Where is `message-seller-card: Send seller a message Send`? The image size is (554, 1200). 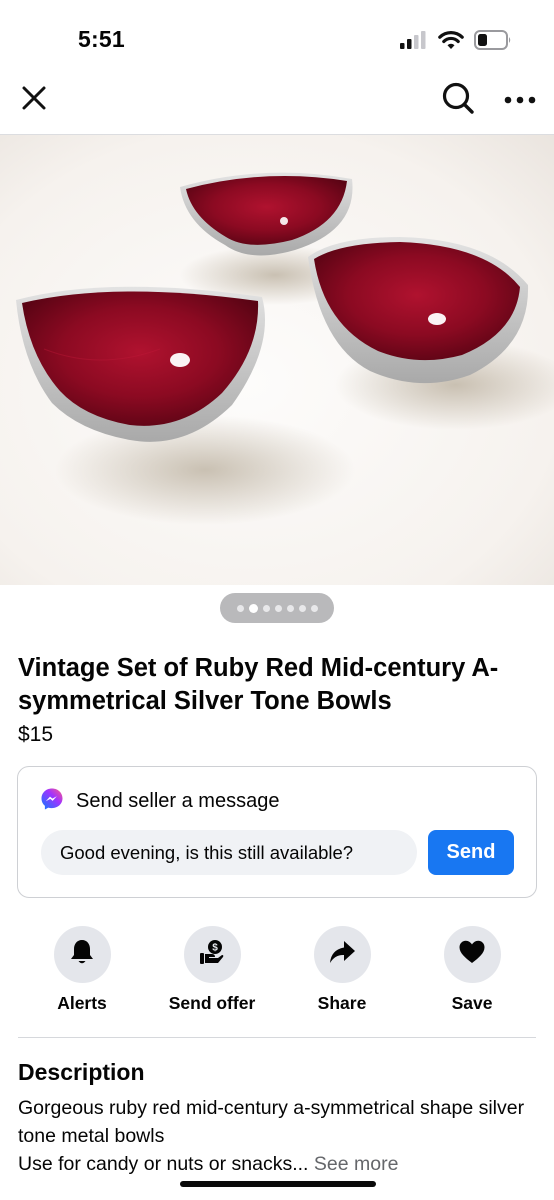 message-seller-card: Send seller a message Send is located at coordinates (277, 832).